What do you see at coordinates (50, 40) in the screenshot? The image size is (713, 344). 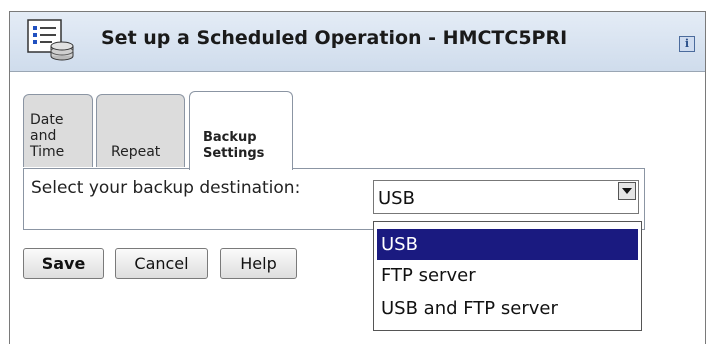 I see `scheduled-operation-icon` at bounding box center [50, 40].